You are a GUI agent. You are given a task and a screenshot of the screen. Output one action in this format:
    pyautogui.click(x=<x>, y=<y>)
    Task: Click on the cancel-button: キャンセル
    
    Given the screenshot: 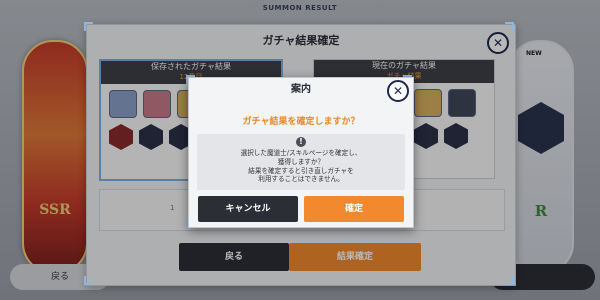 What is the action you would take?
    pyautogui.click(x=248, y=209)
    